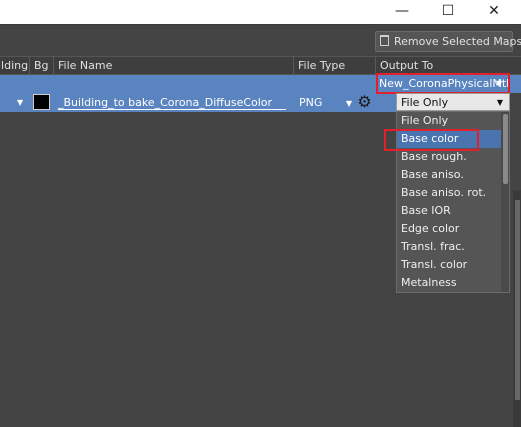 The width and height of the screenshot is (521, 427). I want to click on toolbar: Remove Selected Maps, so click(260, 40).